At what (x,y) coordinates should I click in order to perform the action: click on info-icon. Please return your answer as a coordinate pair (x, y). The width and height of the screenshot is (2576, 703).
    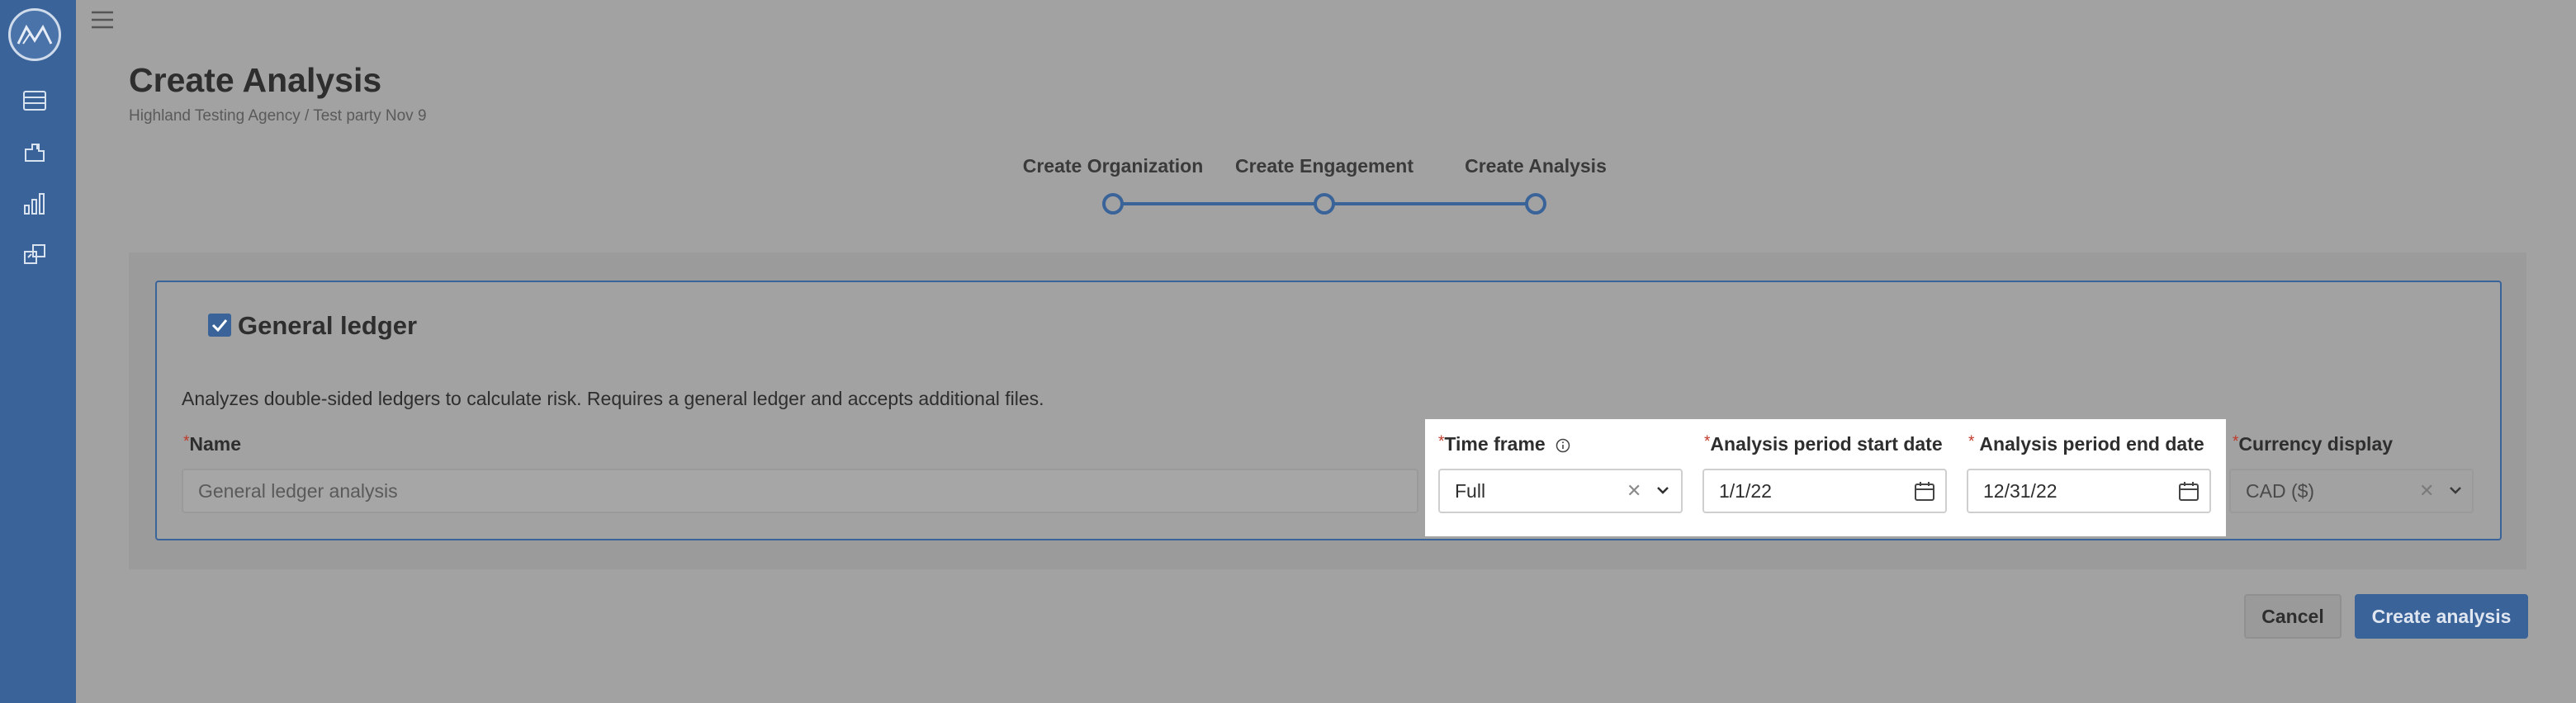
    Looking at the image, I should click on (1563, 445).